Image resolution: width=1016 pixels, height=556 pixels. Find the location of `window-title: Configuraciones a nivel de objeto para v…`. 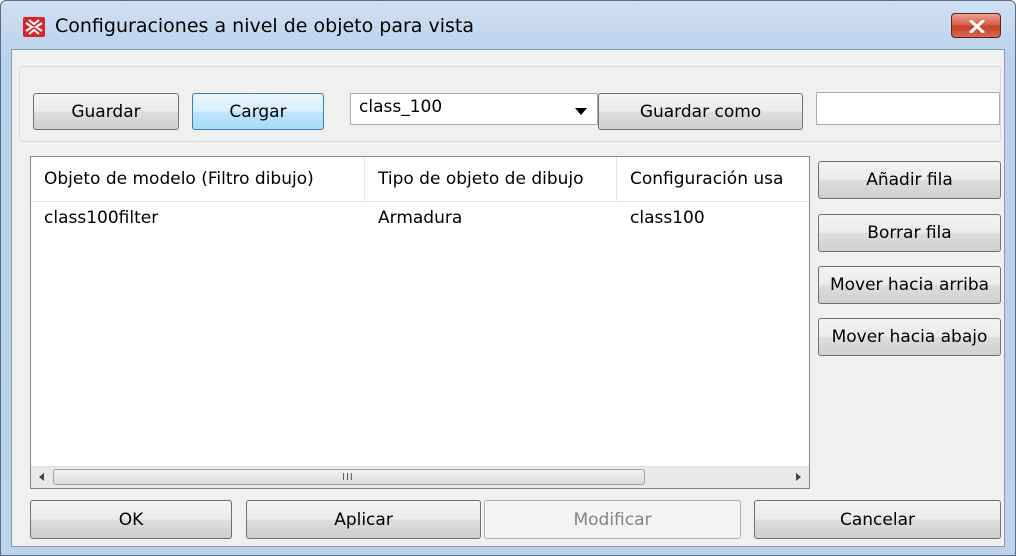

window-title: Configuraciones a nivel de objeto para v… is located at coordinates (265, 26).